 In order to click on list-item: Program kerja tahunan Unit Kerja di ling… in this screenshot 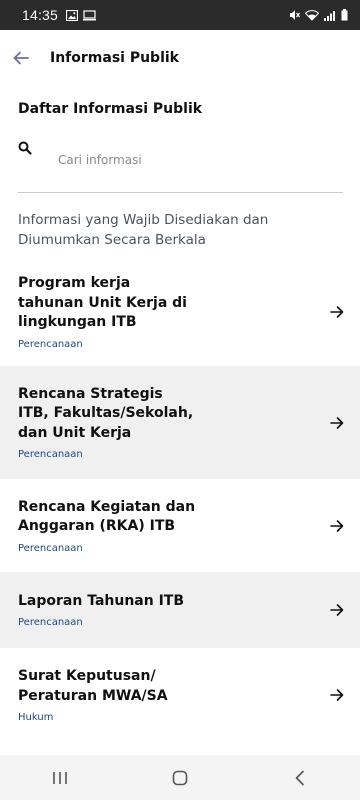, I will do `click(180, 312)`.